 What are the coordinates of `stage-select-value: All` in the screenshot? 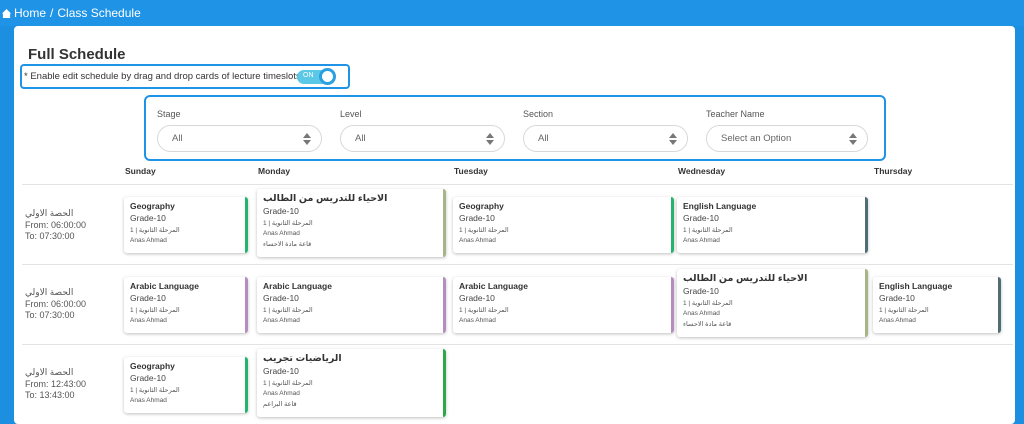 It's located at (177, 138).